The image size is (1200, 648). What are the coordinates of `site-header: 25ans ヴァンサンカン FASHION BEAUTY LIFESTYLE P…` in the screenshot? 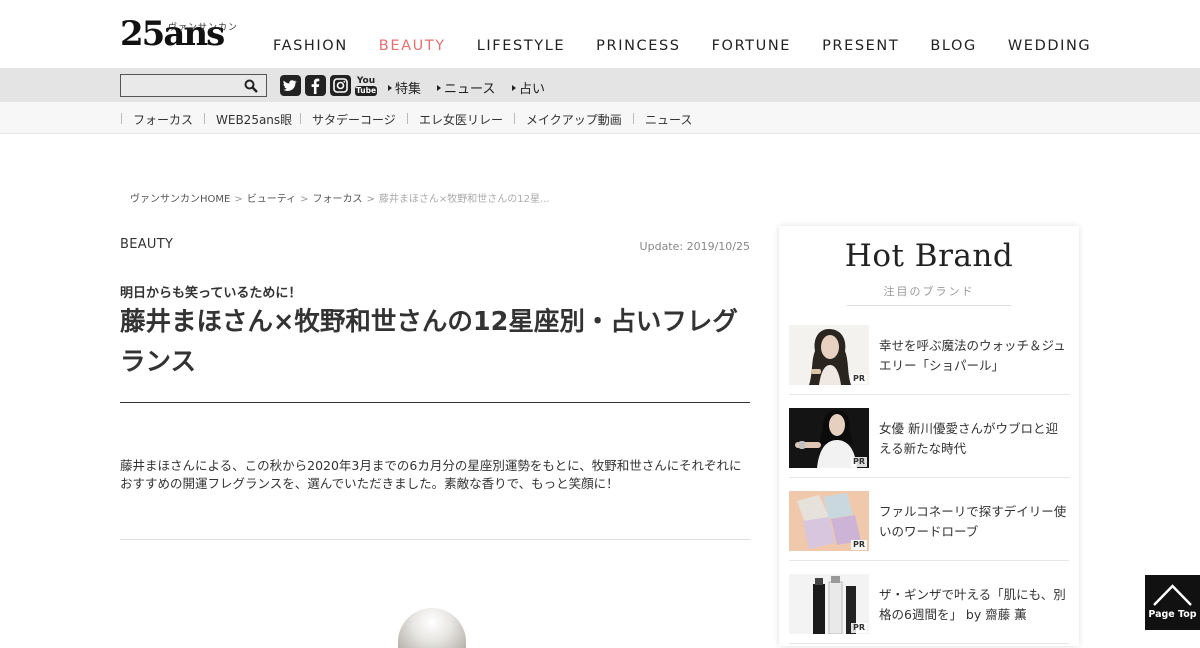 It's located at (600, 34).